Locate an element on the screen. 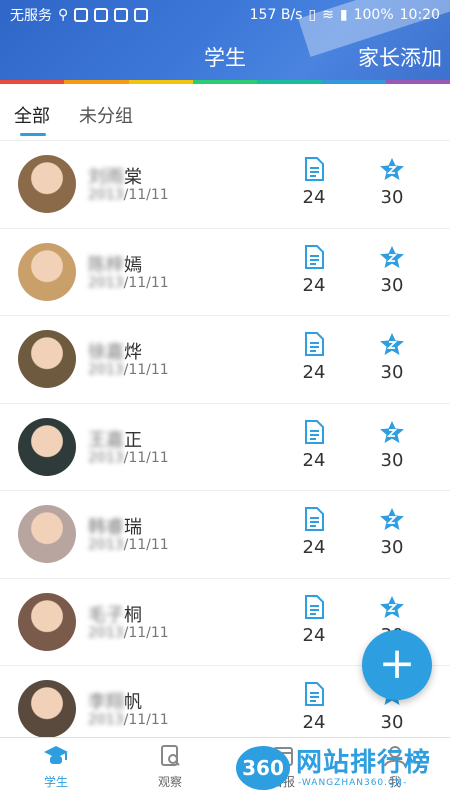 The height and width of the screenshot is (801, 450). watermark-logo: 360 is located at coordinates (263, 768).